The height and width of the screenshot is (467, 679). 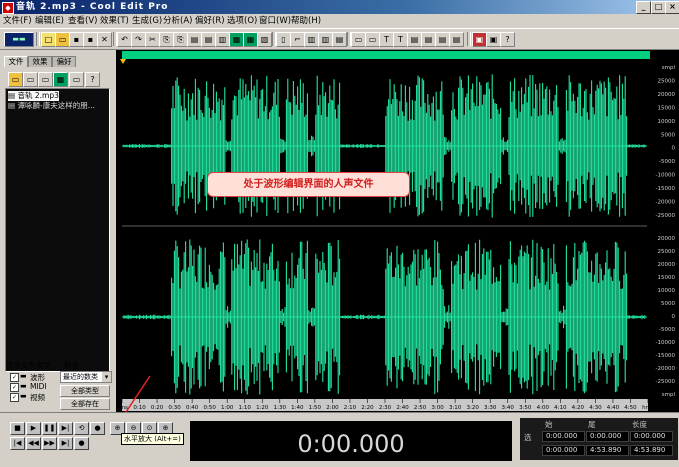 What do you see at coordinates (245, 408) in the screenshot?
I see `time-tick-label: 1:10` at bounding box center [245, 408].